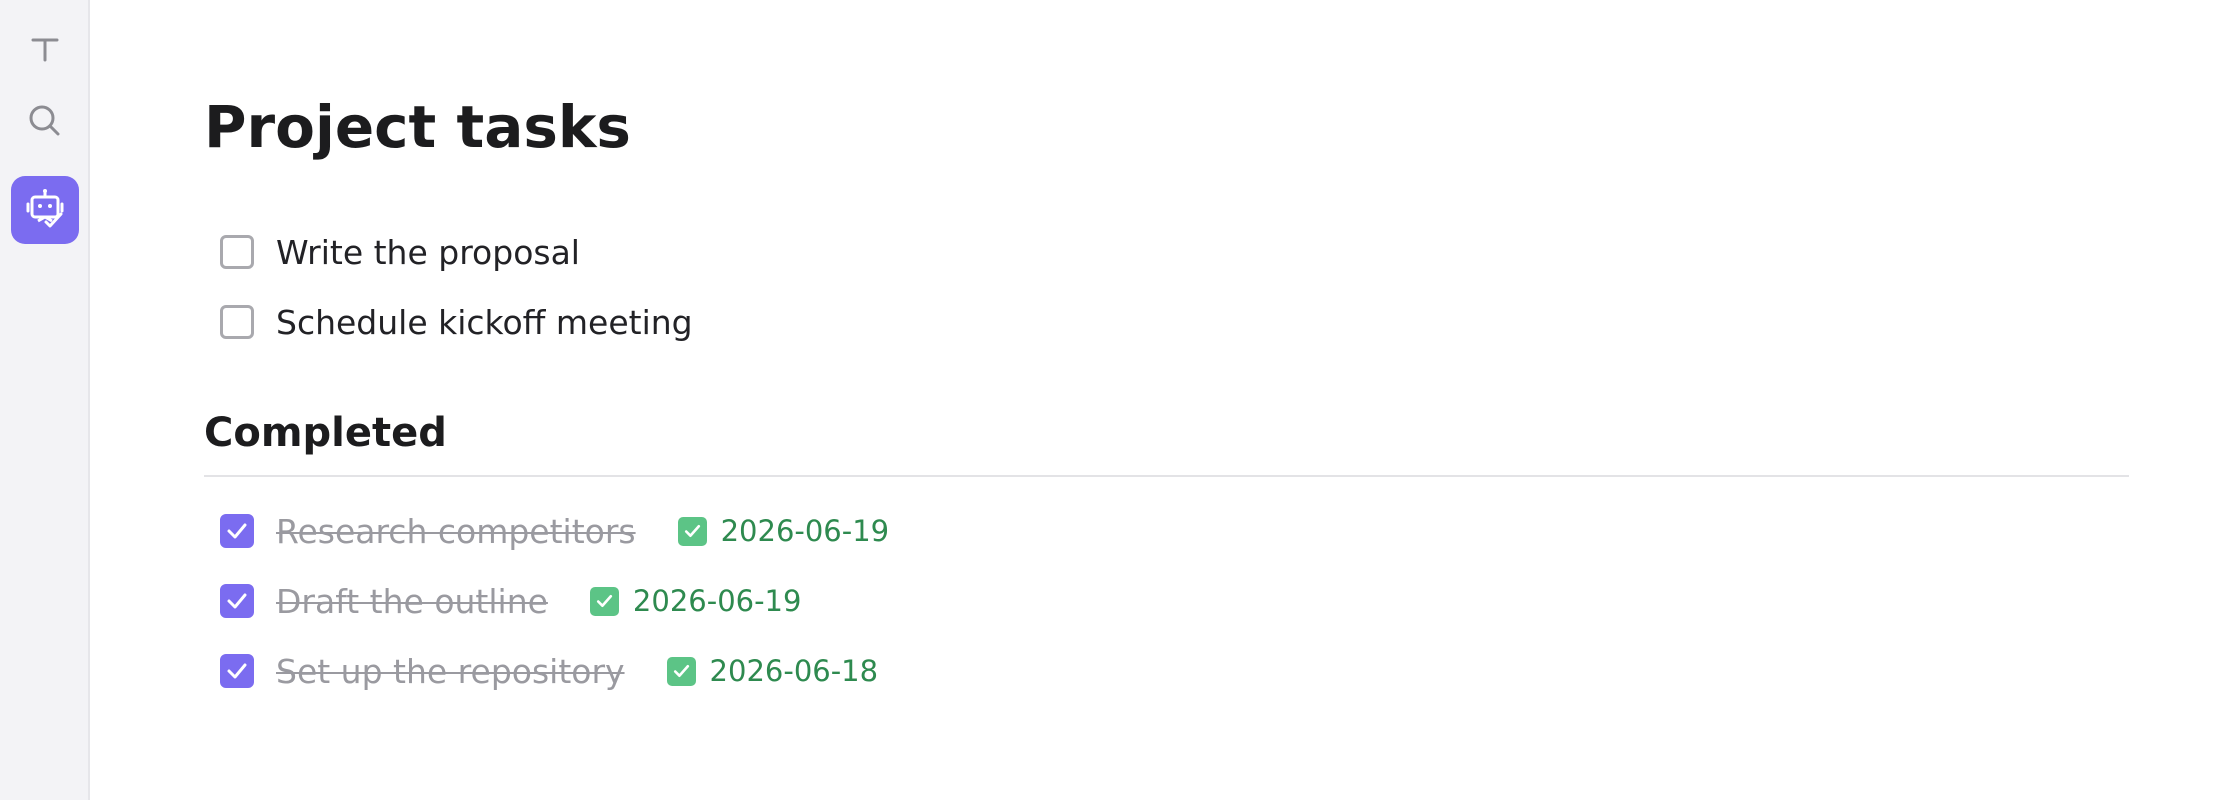 The height and width of the screenshot is (800, 2240). What do you see at coordinates (794, 671) in the screenshot?
I see `done-date: 2026-06-18` at bounding box center [794, 671].